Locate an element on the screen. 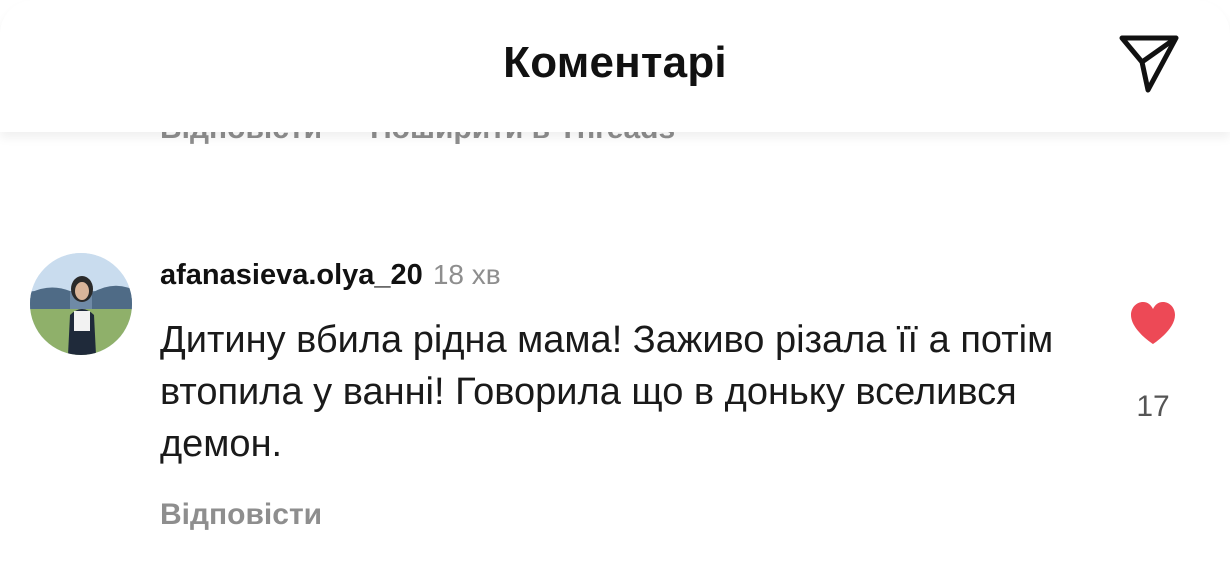  like-count: 17 is located at coordinates (1153, 406).